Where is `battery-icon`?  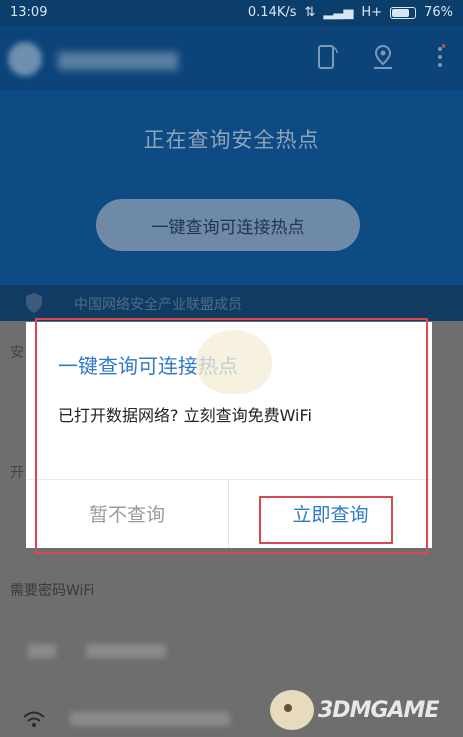 battery-icon is located at coordinates (403, 12).